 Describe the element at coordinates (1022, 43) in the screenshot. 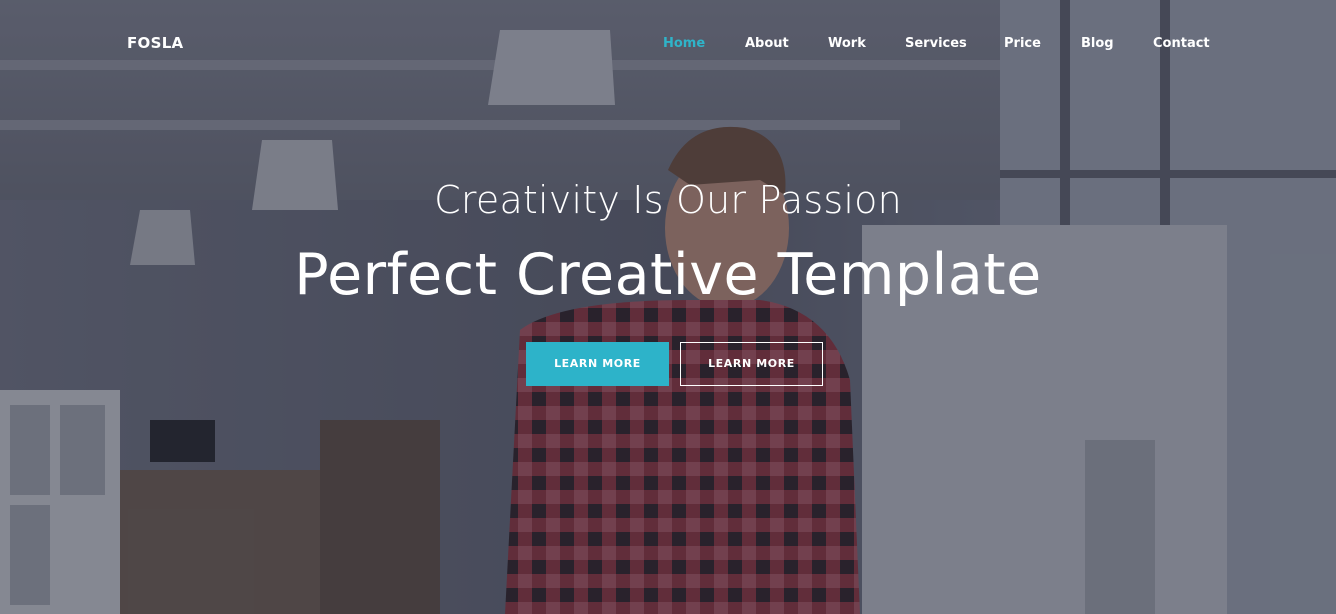

I see `nav-item-price: Price` at that location.